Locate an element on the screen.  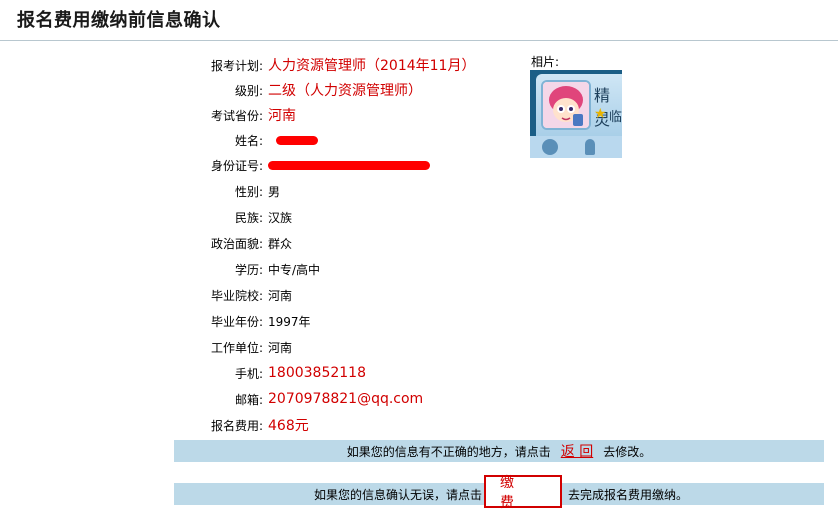
info-label: 考试省份: is located at coordinates (236, 115).